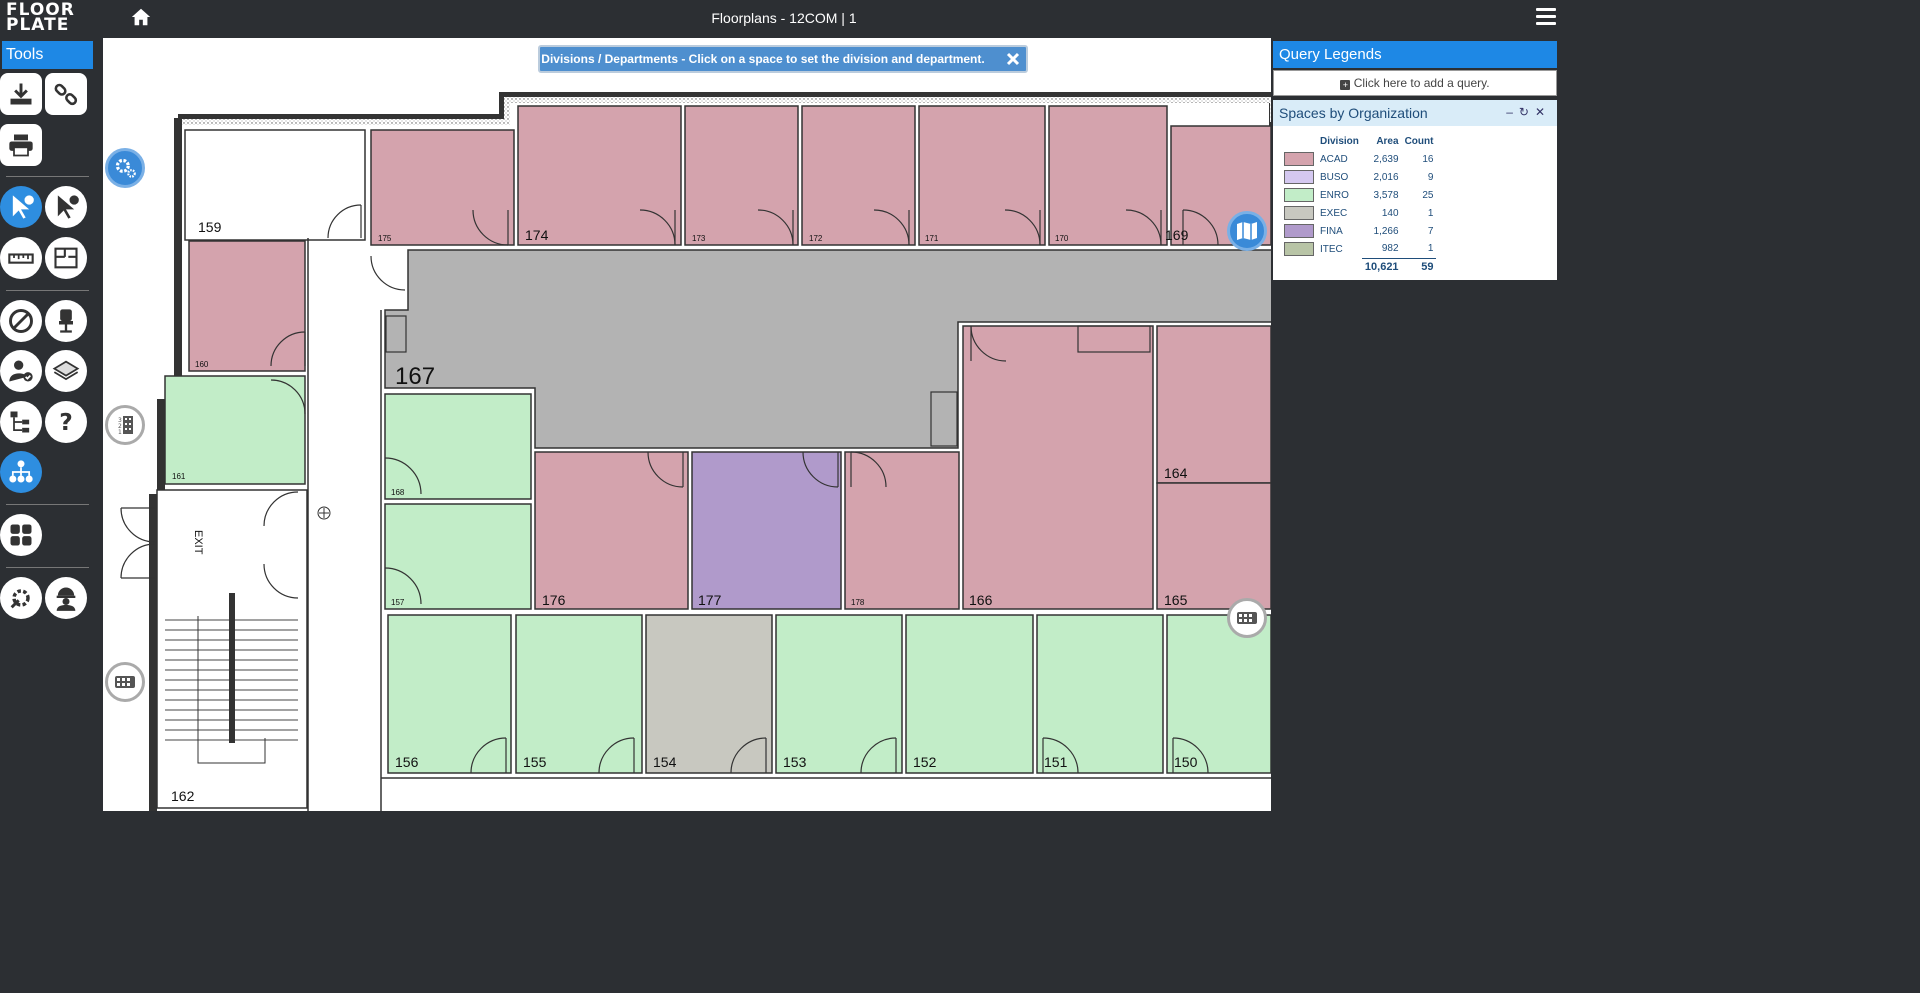  I want to click on prohibit-button, so click(21, 321).